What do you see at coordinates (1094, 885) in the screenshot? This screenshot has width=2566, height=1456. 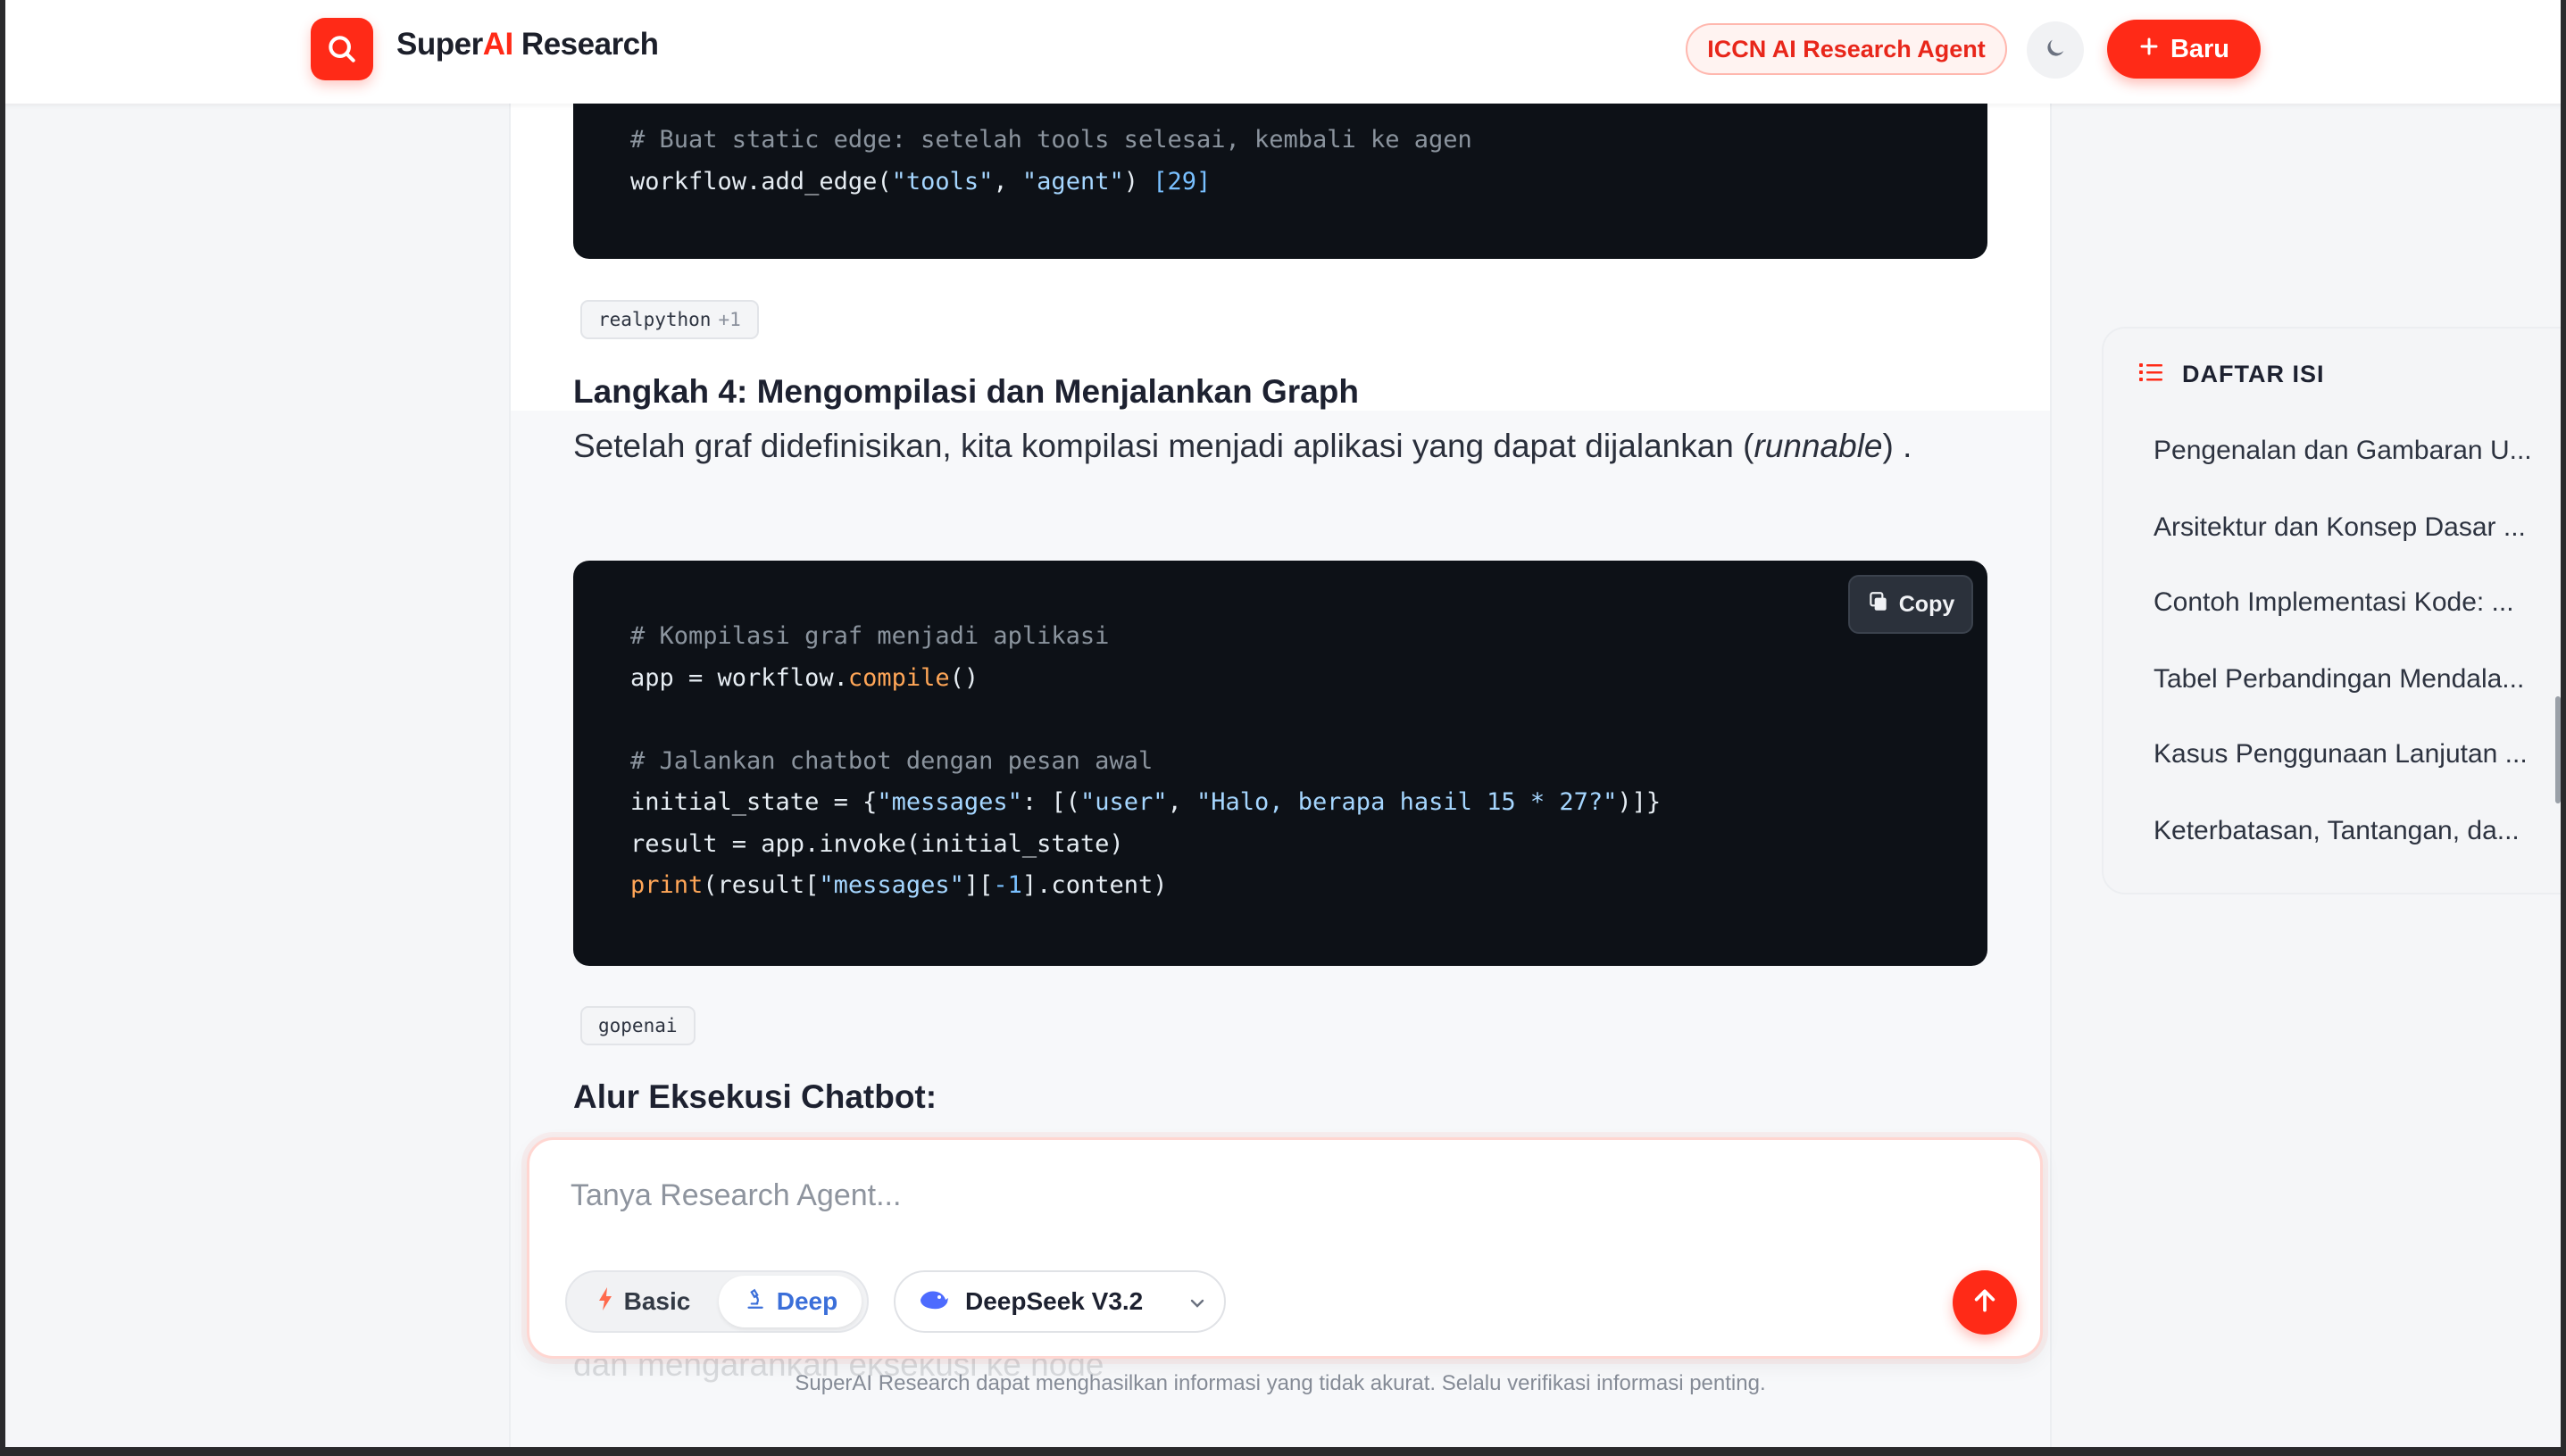 I see `code-text: ].content)` at bounding box center [1094, 885].